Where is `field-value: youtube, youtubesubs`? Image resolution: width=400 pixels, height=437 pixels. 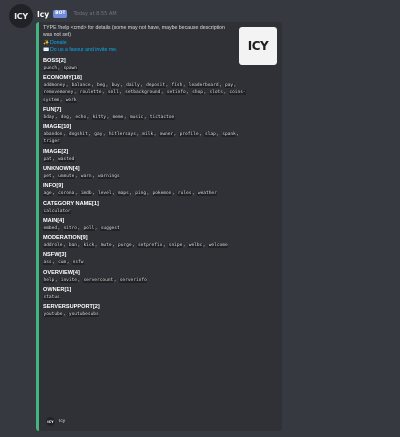 field-value: youtube, youtubesubs is located at coordinates (71, 315).